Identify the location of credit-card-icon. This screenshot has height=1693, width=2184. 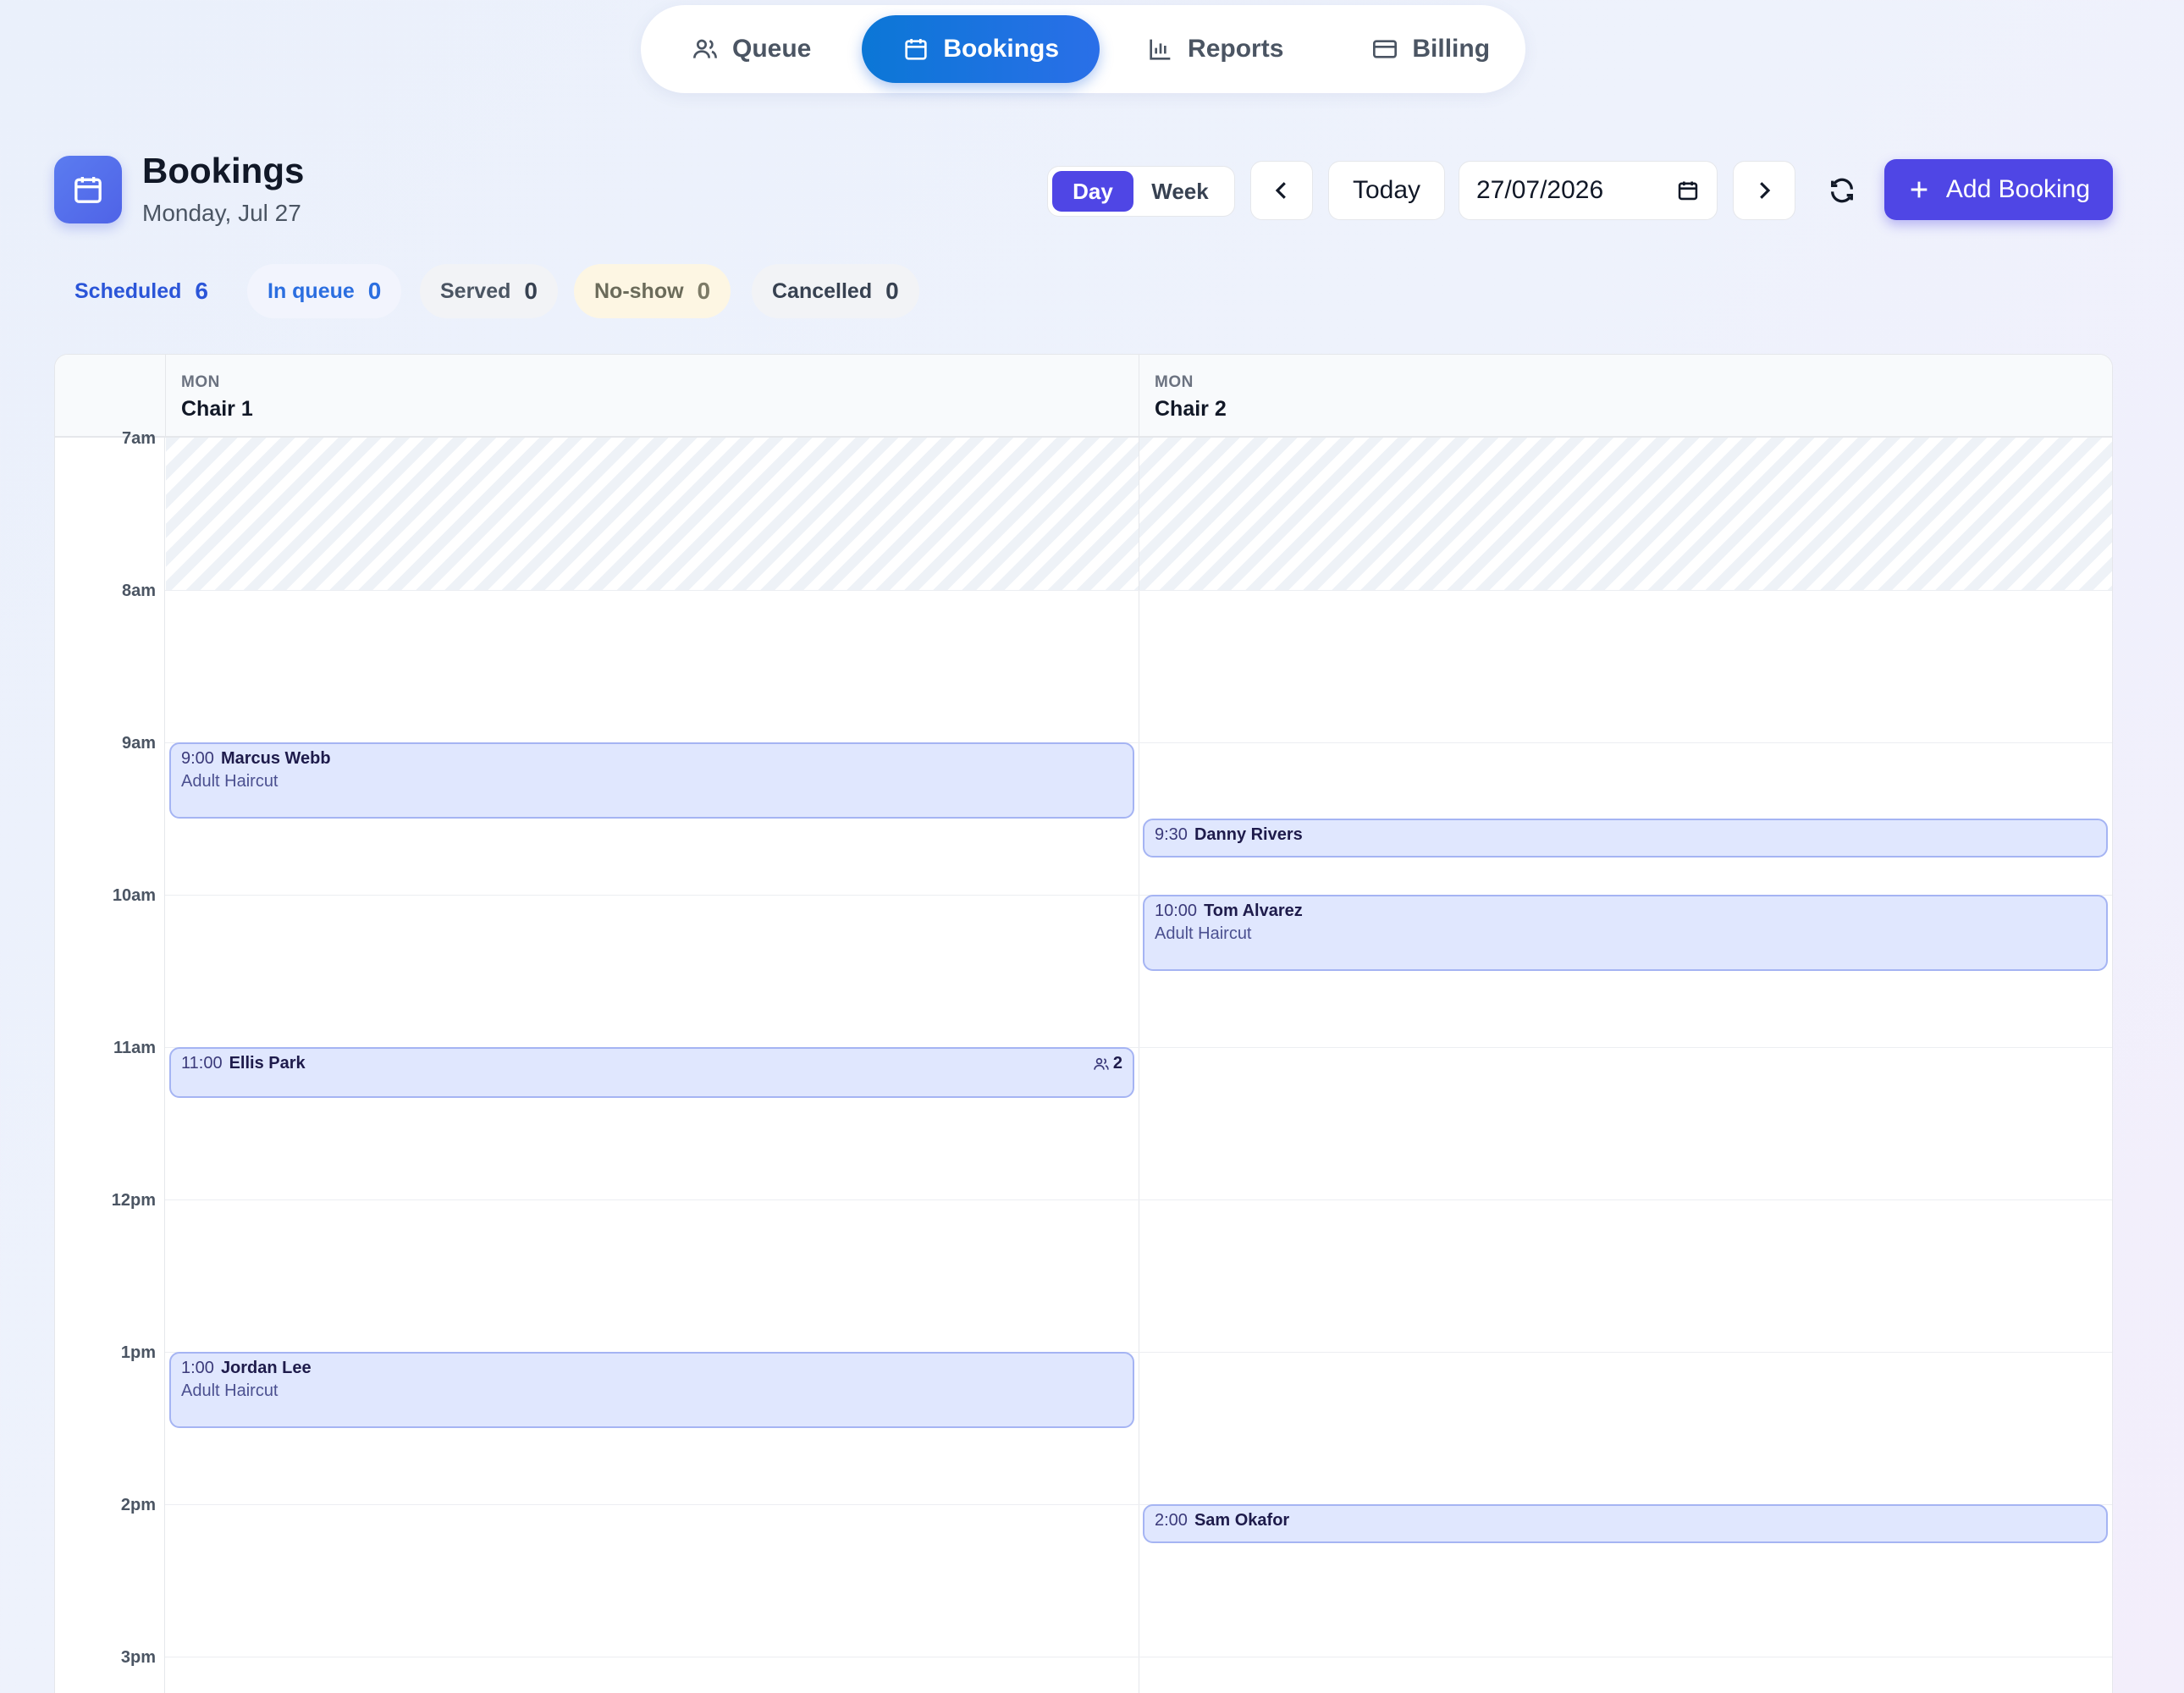
(1385, 49).